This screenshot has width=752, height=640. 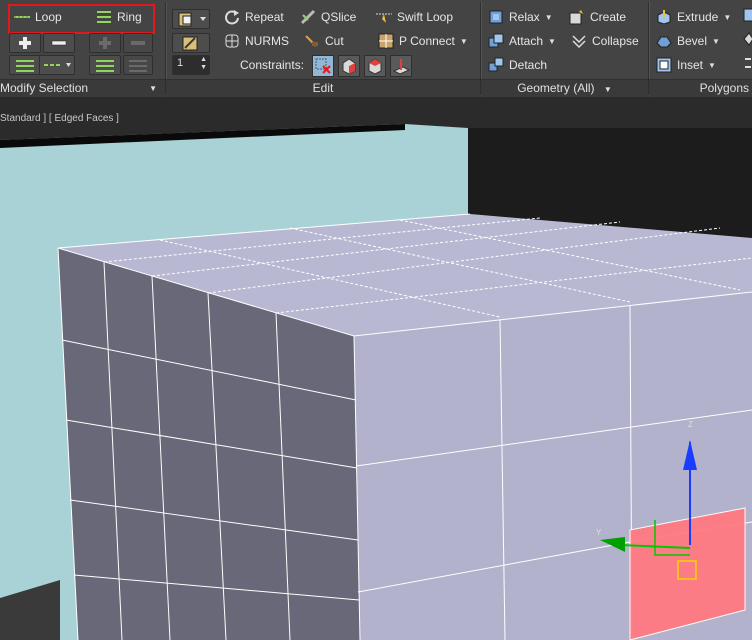 I want to click on loop-options-button, so click(x=25, y=65).